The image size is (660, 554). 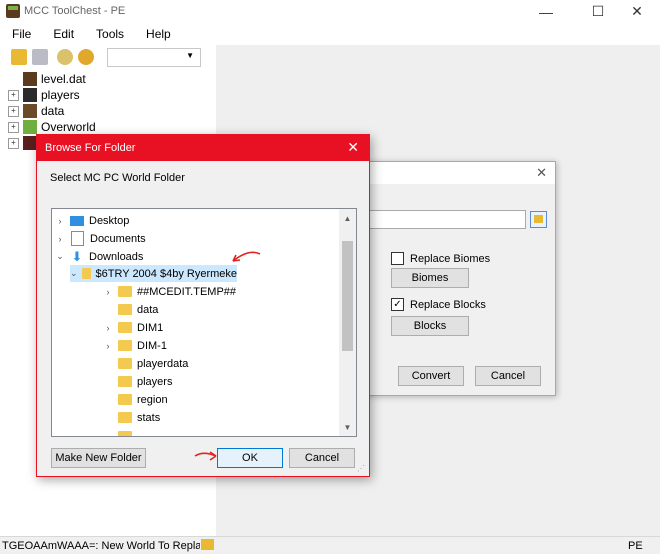 What do you see at coordinates (508, 376) in the screenshot?
I see `convert-cancel-button: Cancel` at bounding box center [508, 376].